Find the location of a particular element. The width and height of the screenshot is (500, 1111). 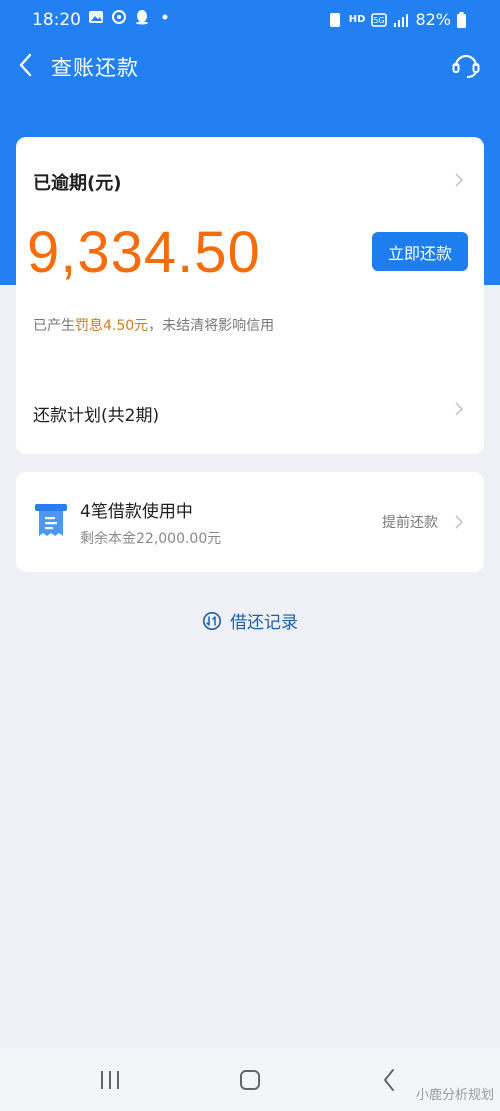

borrow-repay-records-link: 借还记录 is located at coordinates (250, 620).